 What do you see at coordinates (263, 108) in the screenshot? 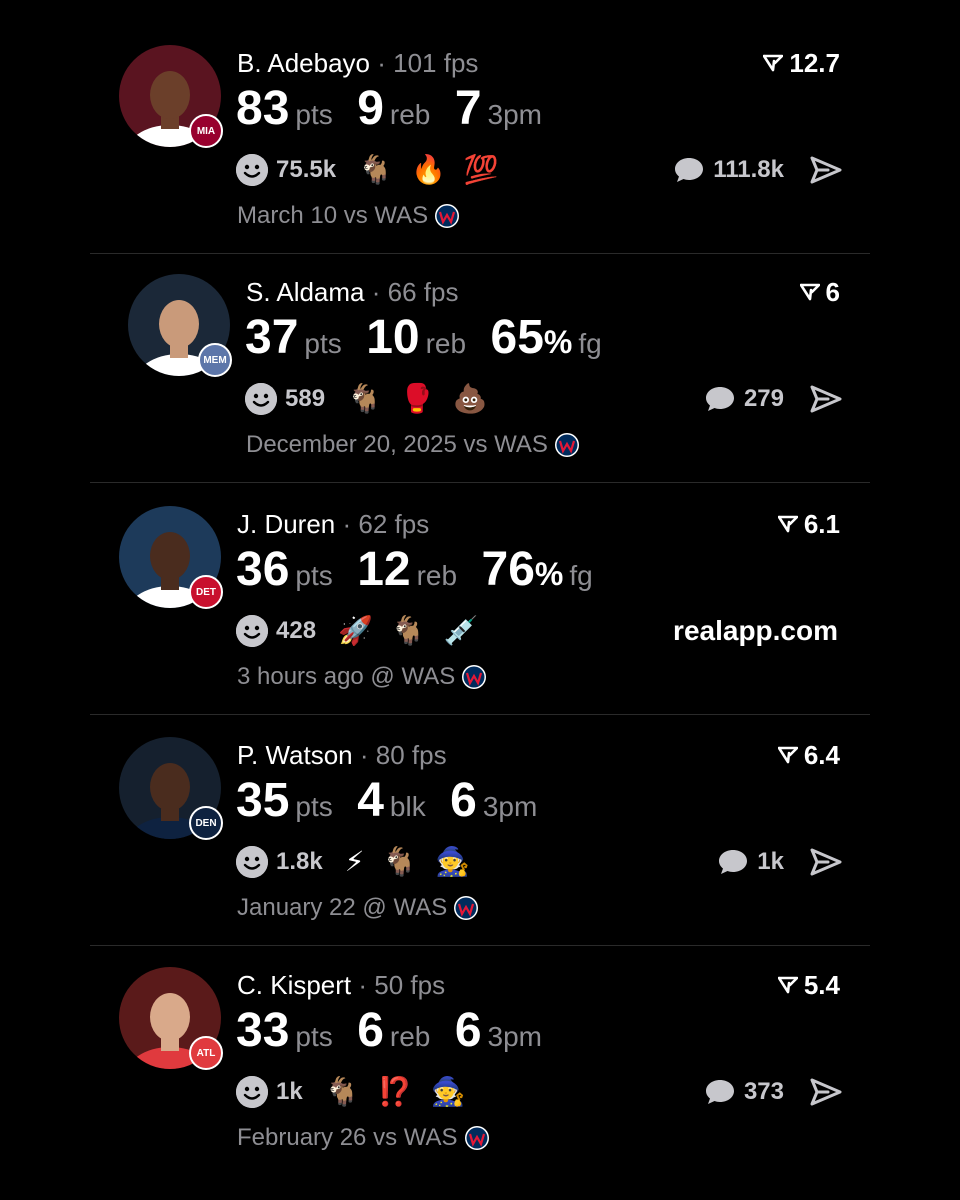
I see `stat-value: 83` at bounding box center [263, 108].